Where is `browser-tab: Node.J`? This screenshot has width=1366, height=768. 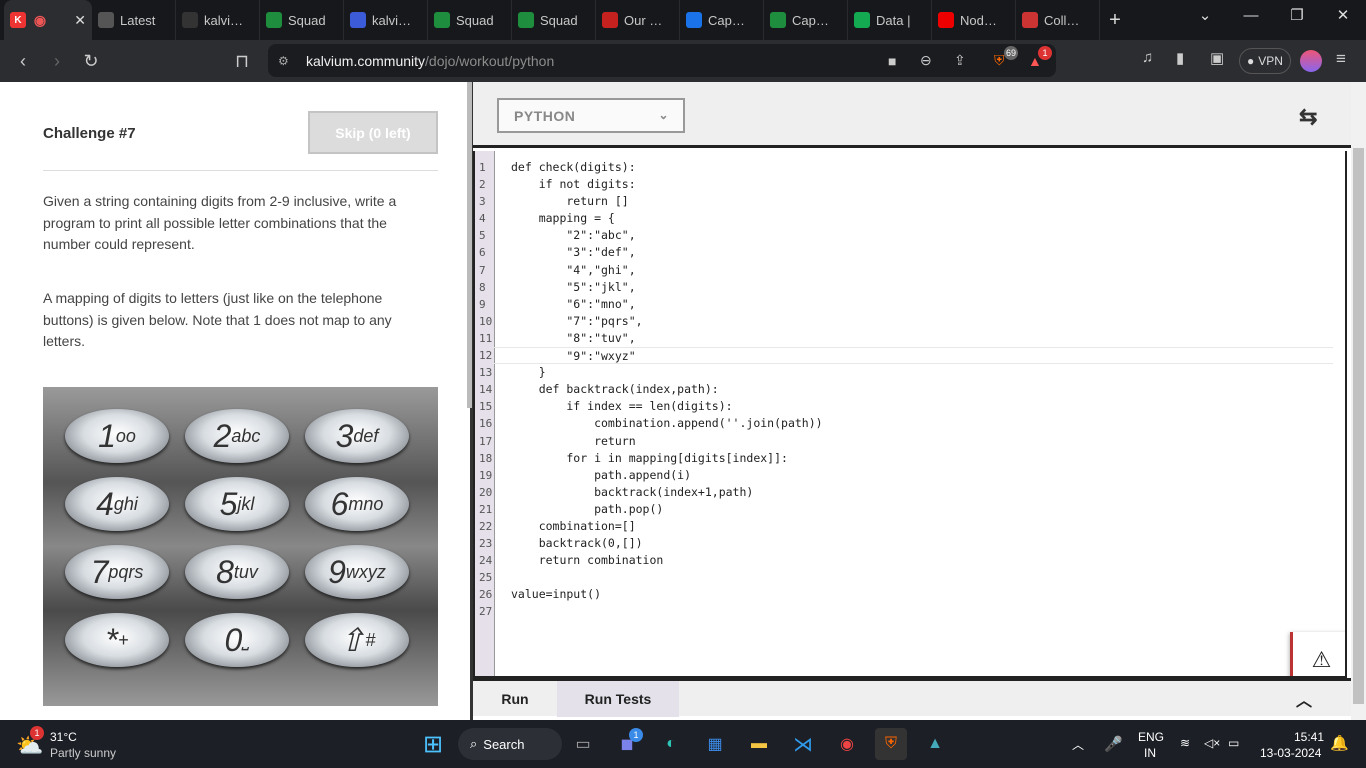
browser-tab: Node.J is located at coordinates (974, 20).